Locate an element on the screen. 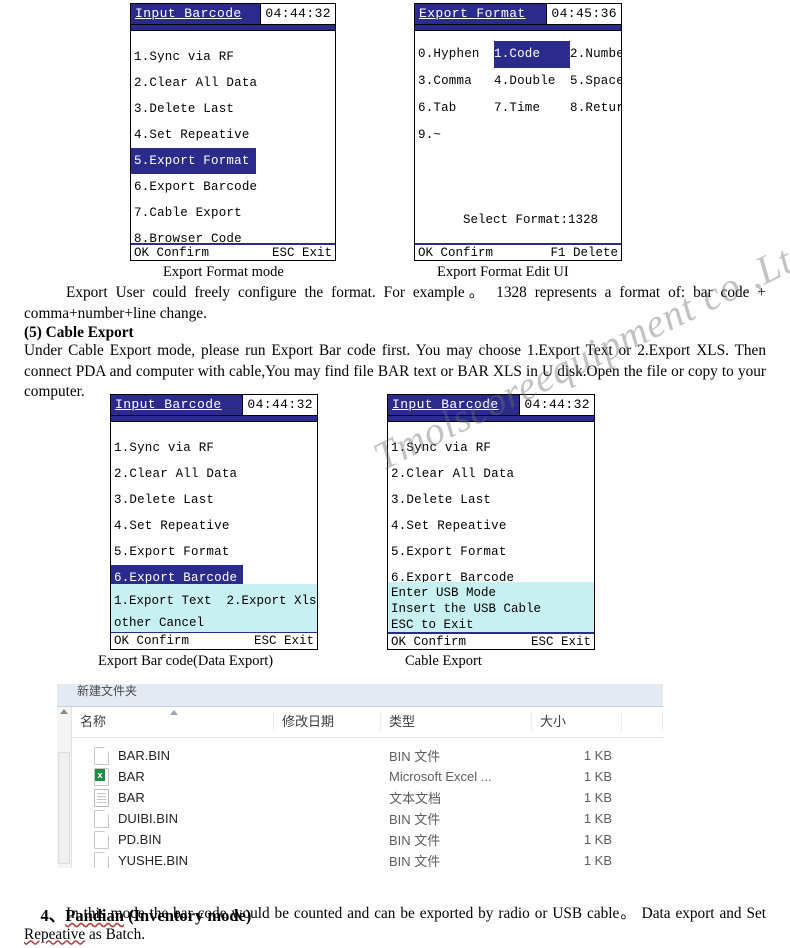 The height and width of the screenshot is (948, 790). column-header-size: 大小 is located at coordinates (577, 722).